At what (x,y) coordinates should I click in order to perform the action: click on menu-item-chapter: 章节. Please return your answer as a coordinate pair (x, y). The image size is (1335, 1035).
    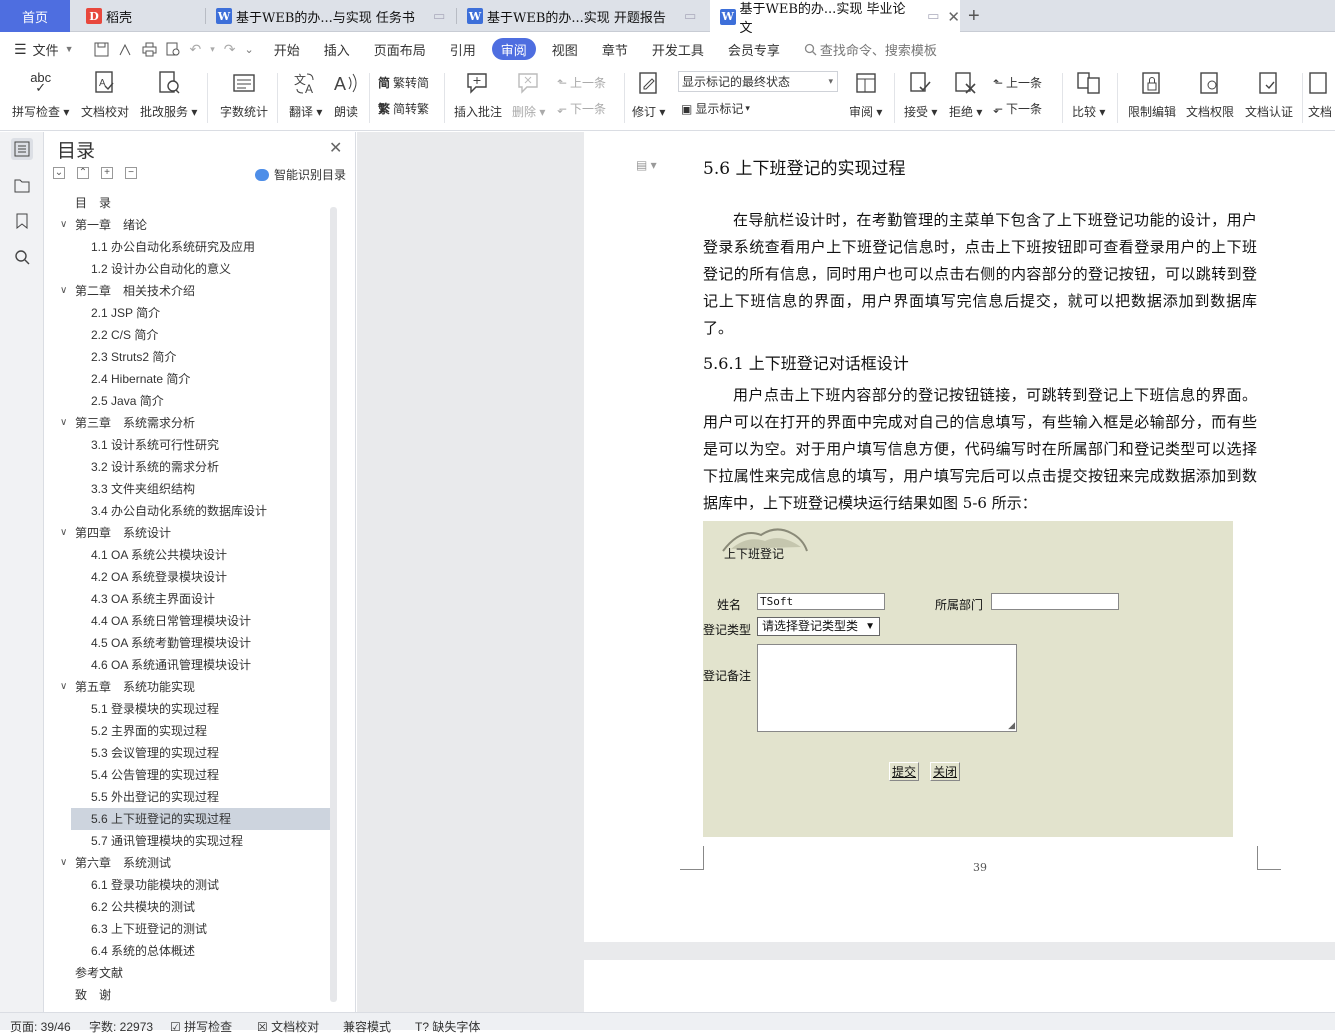
    Looking at the image, I should click on (615, 49).